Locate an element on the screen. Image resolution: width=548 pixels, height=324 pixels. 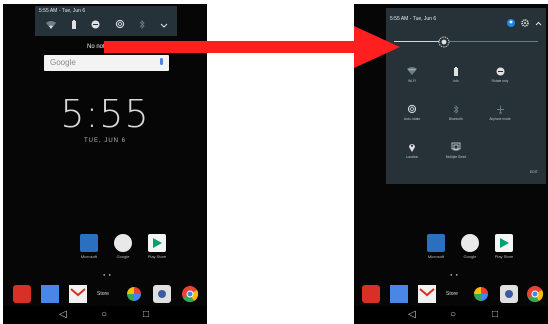
cast-icon is located at coordinates (456, 147).